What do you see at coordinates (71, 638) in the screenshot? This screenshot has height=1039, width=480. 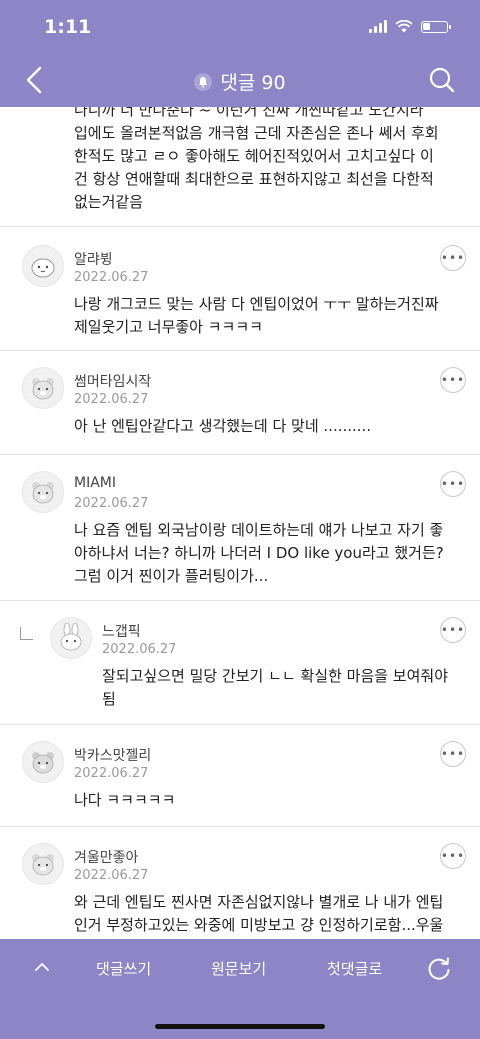 I see `bunny-avatar-icon` at bounding box center [71, 638].